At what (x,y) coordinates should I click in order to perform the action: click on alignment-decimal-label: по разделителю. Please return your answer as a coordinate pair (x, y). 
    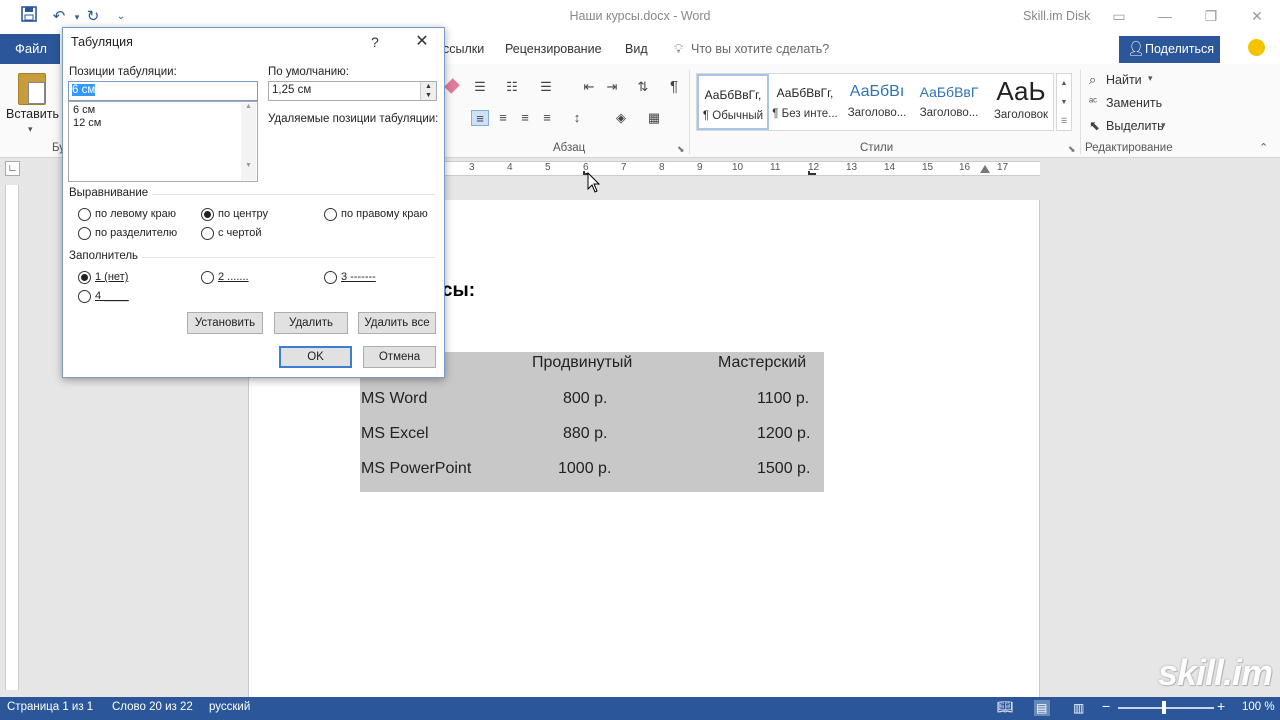
    Looking at the image, I should click on (136, 233).